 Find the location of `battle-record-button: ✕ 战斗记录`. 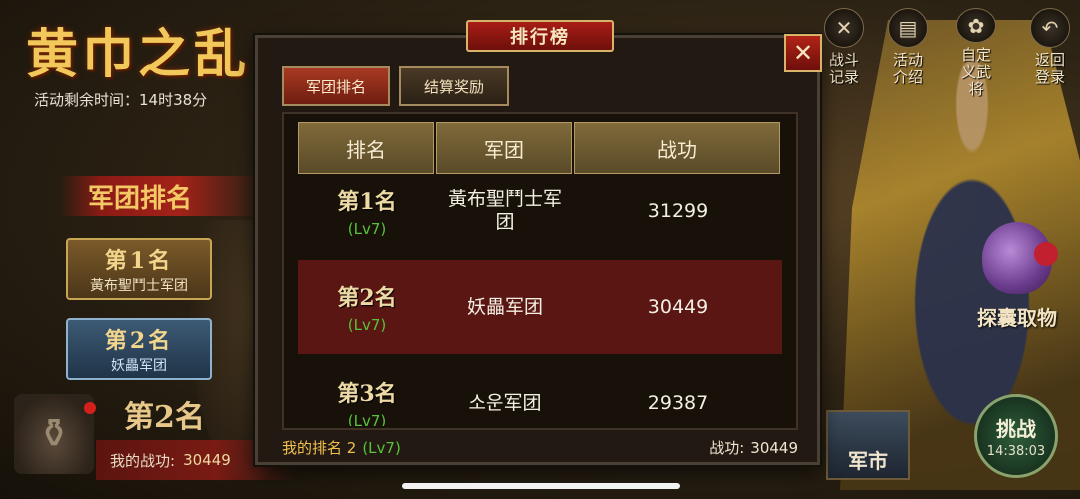

battle-record-button: ✕ 战斗记录 is located at coordinates (844, 53).